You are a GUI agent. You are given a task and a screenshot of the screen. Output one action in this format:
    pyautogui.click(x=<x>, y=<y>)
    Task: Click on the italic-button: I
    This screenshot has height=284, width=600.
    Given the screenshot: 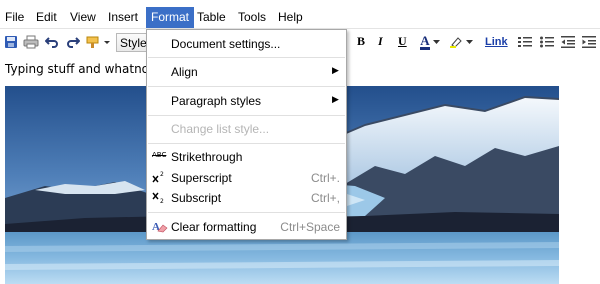 What is the action you would take?
    pyautogui.click(x=380, y=43)
    